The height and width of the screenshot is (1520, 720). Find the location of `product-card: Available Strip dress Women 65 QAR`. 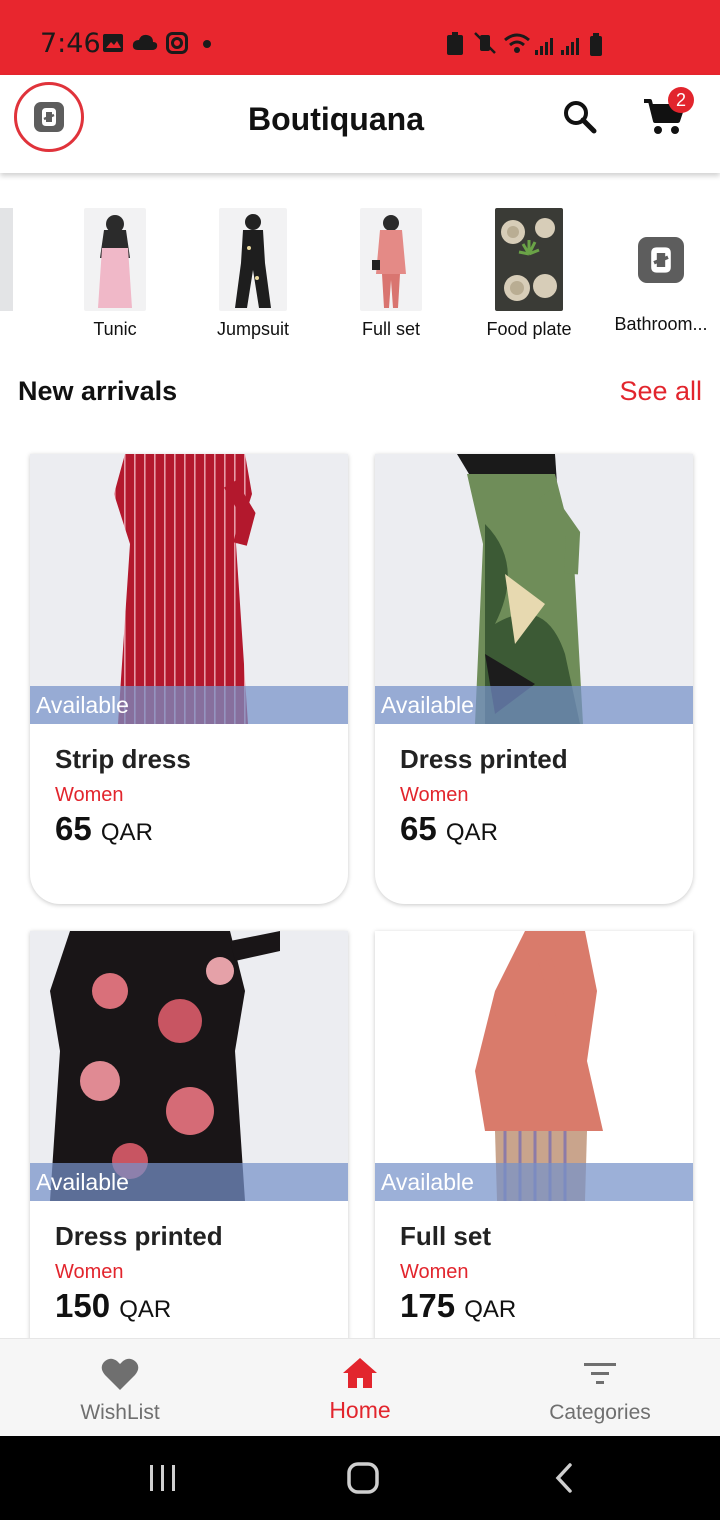

product-card: Available Strip dress Women 65 QAR is located at coordinates (189, 679).